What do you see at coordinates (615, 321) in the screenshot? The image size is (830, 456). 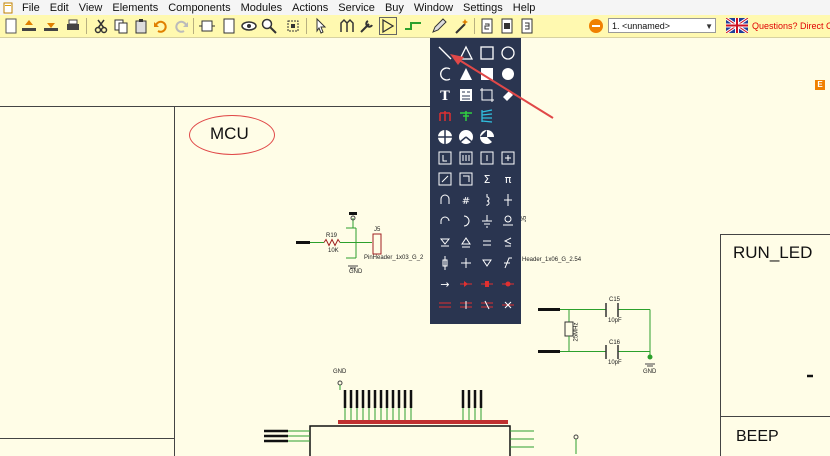 I see `c15-value: 10pF` at bounding box center [615, 321].